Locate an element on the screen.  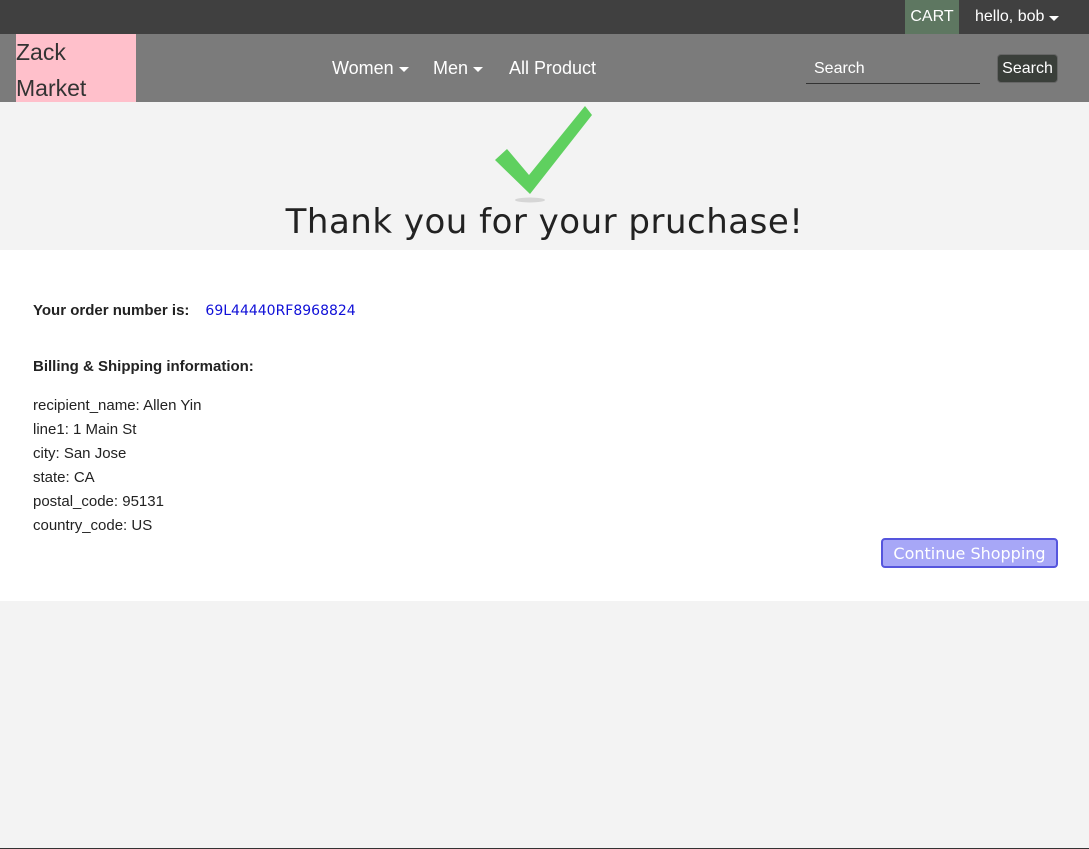
billing-postal-code: postal_code: 95131 is located at coordinates (98, 501).